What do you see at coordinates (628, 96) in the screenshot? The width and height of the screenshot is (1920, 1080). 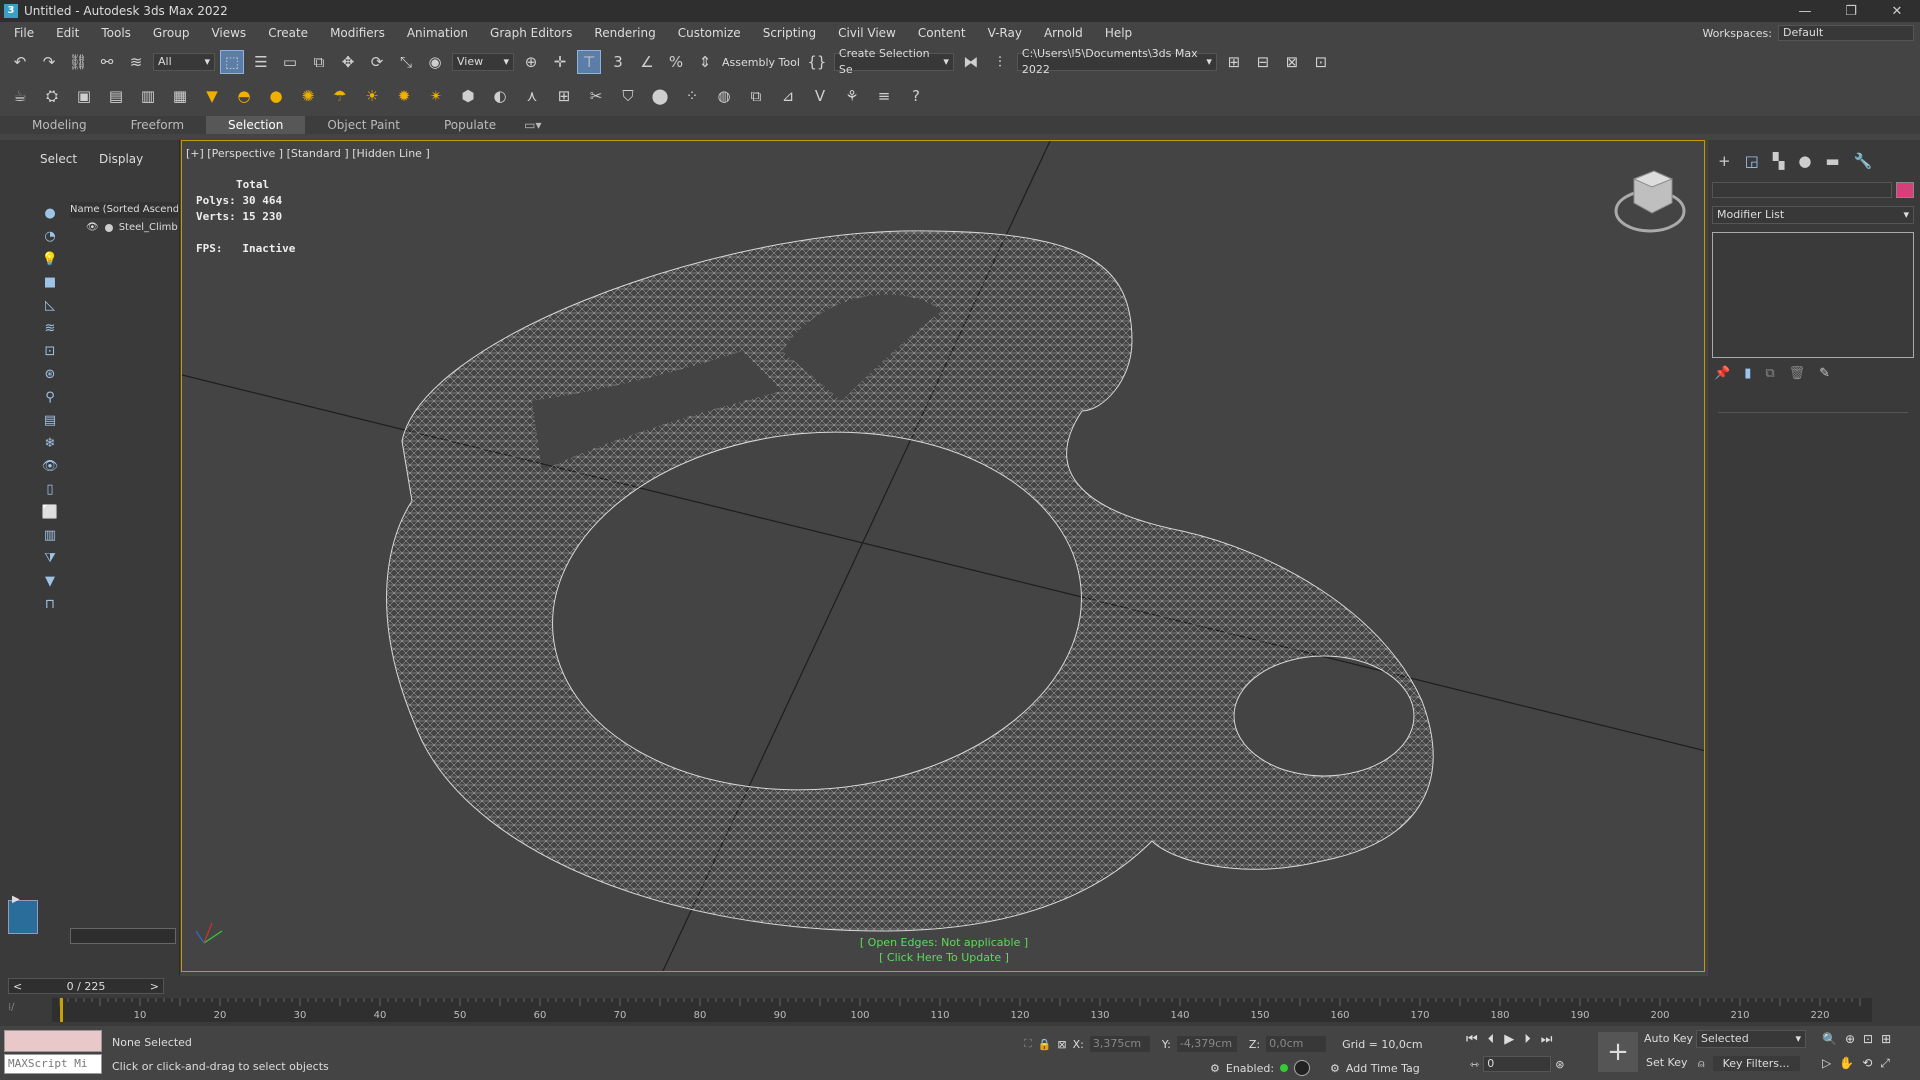 I see `vray-decal-icon: ⛉` at bounding box center [628, 96].